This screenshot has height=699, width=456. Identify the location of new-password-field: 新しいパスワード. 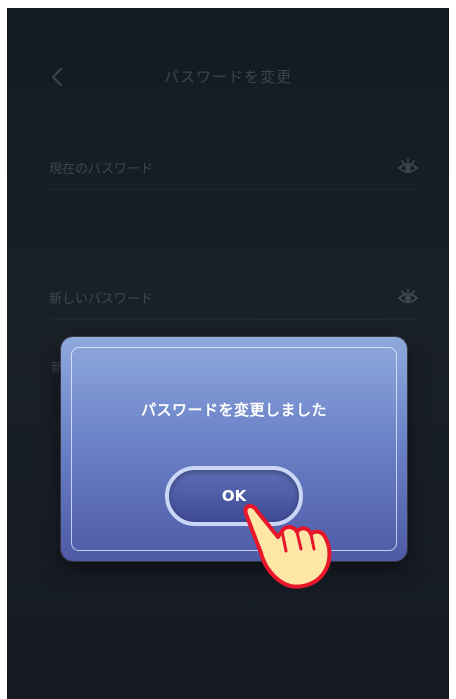
(234, 300).